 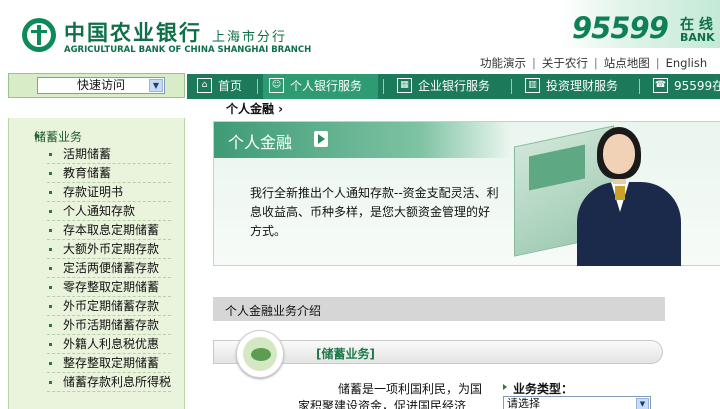 What do you see at coordinates (58, 136) in the screenshot?
I see `sidebar-section-title: 储蓄业务` at bounding box center [58, 136].